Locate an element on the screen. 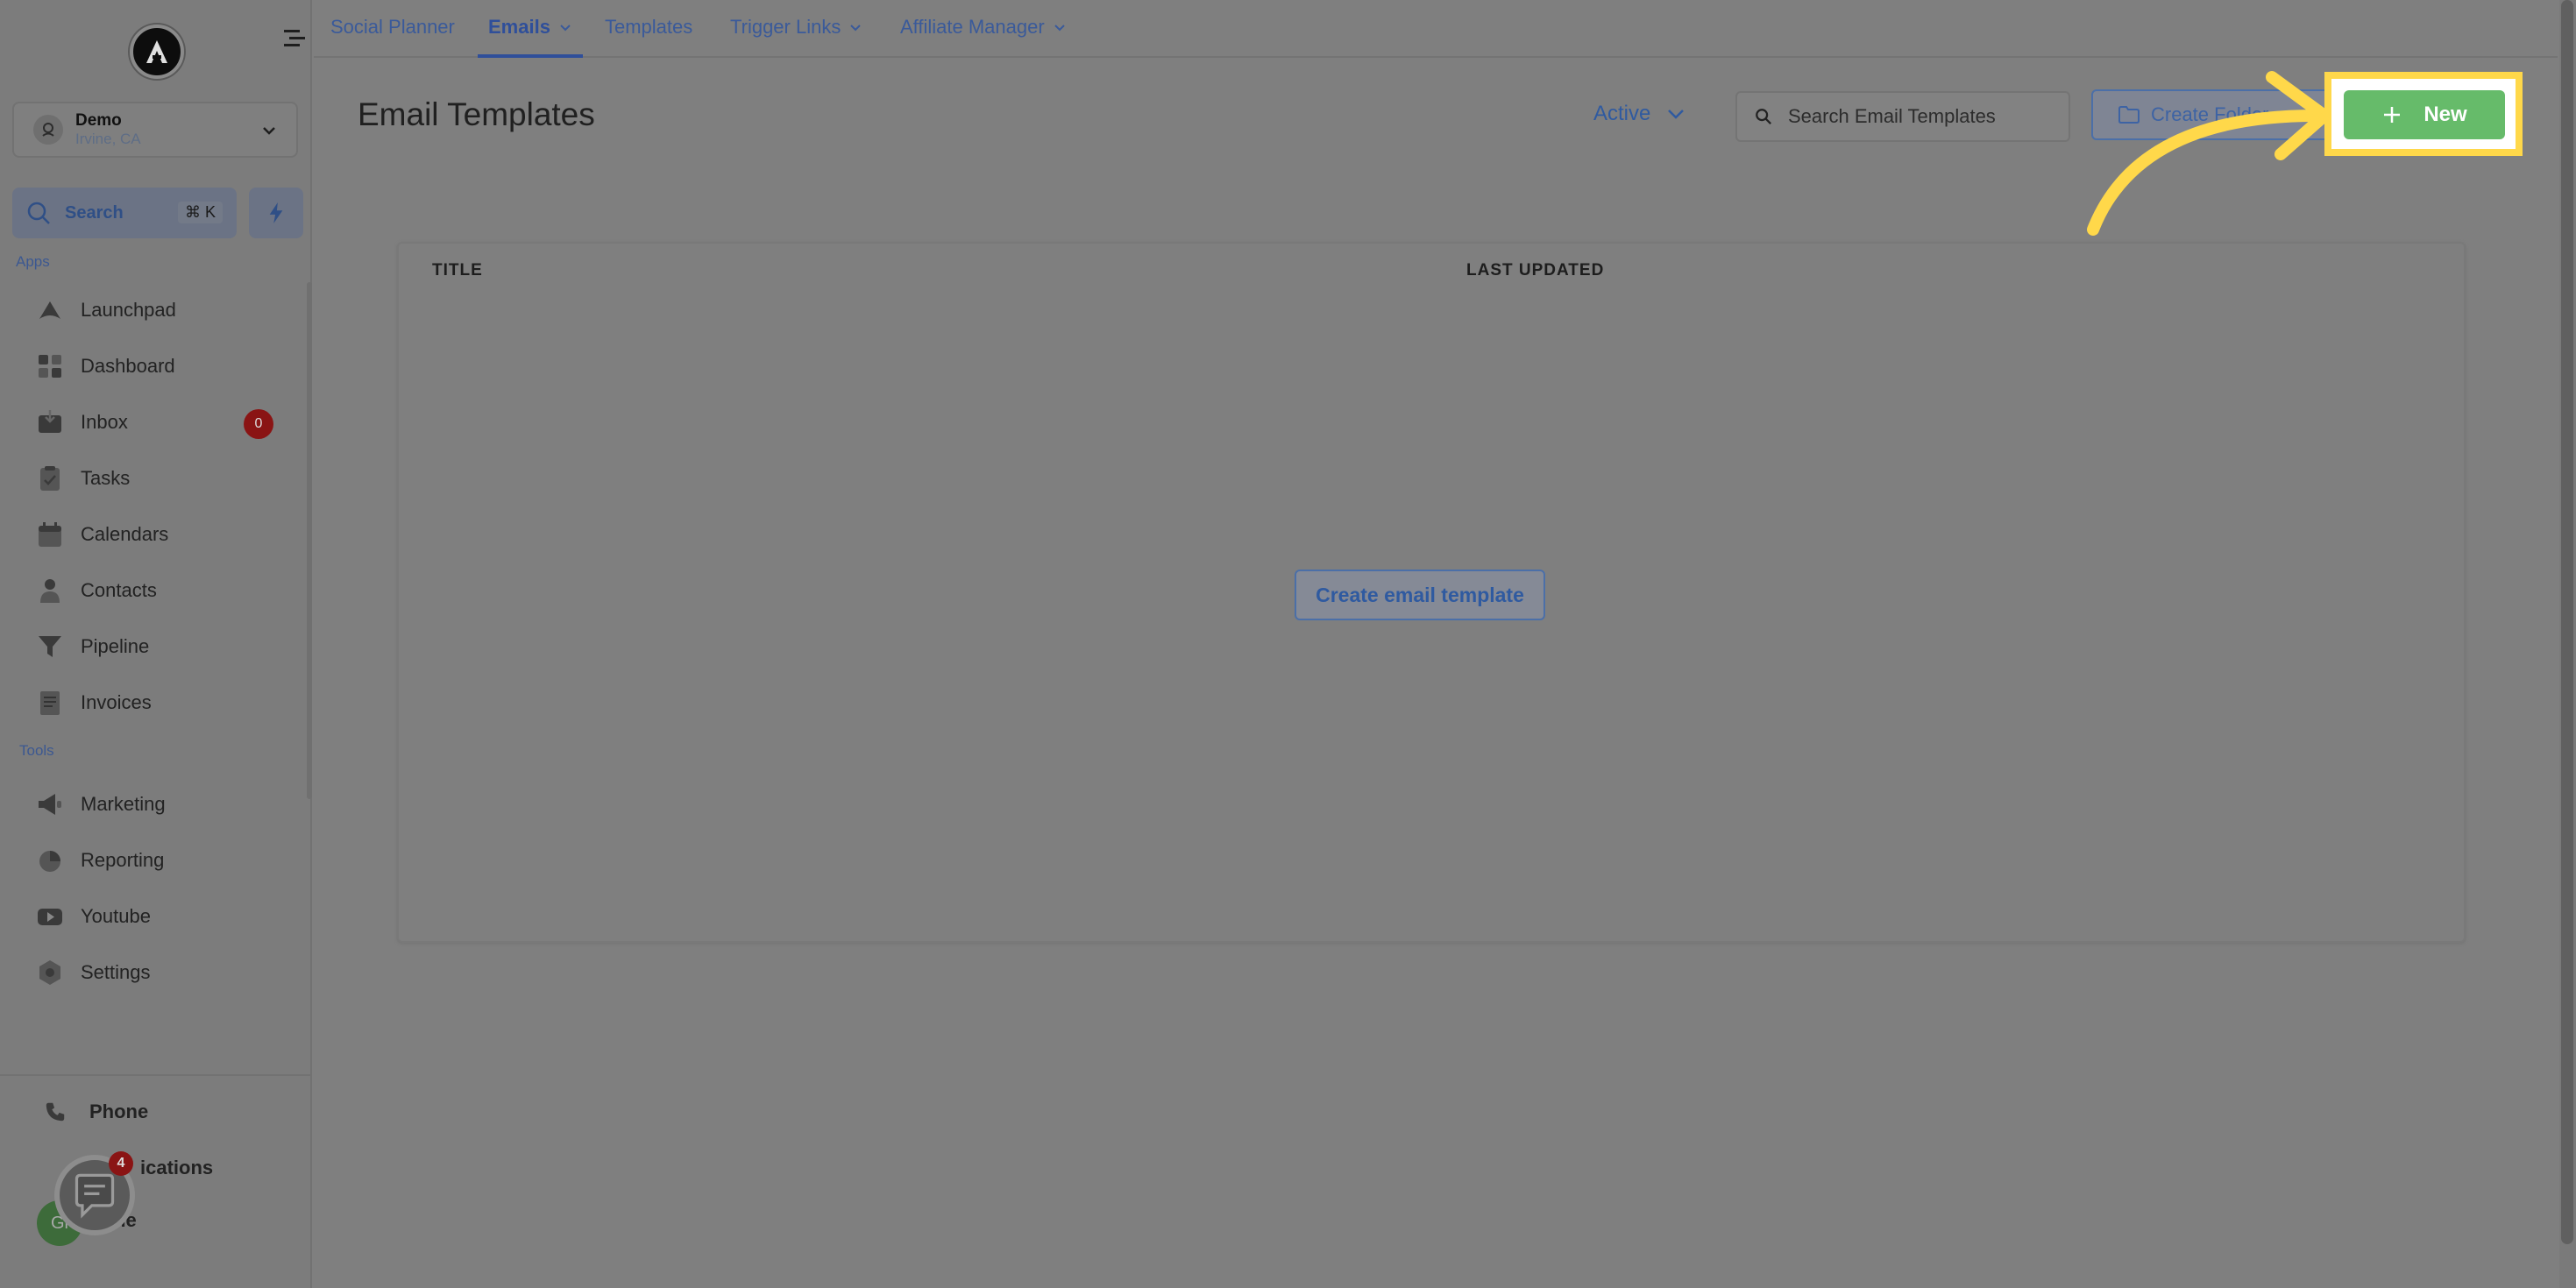 The width and height of the screenshot is (2576, 1288). sidebar-item-phone: Phone is located at coordinates (96, 1111).